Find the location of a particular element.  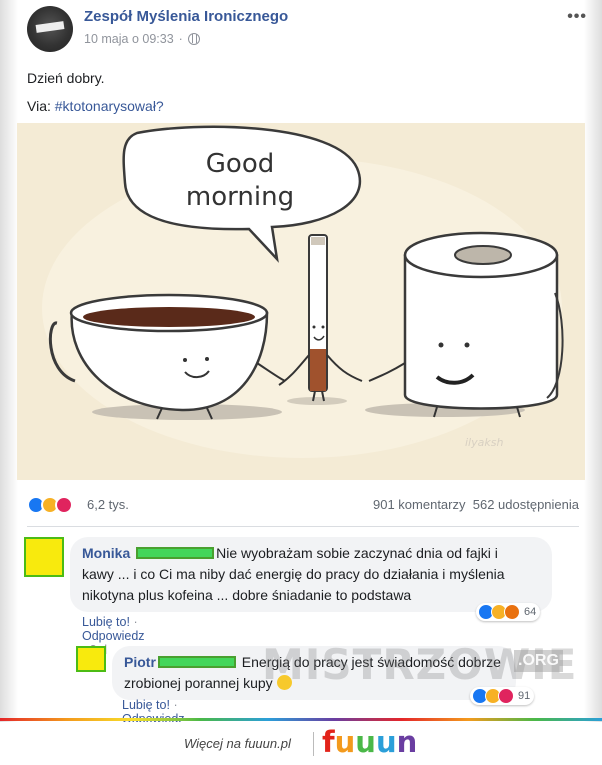

fuuun-logo: fuuun is located at coordinates (369, 742).